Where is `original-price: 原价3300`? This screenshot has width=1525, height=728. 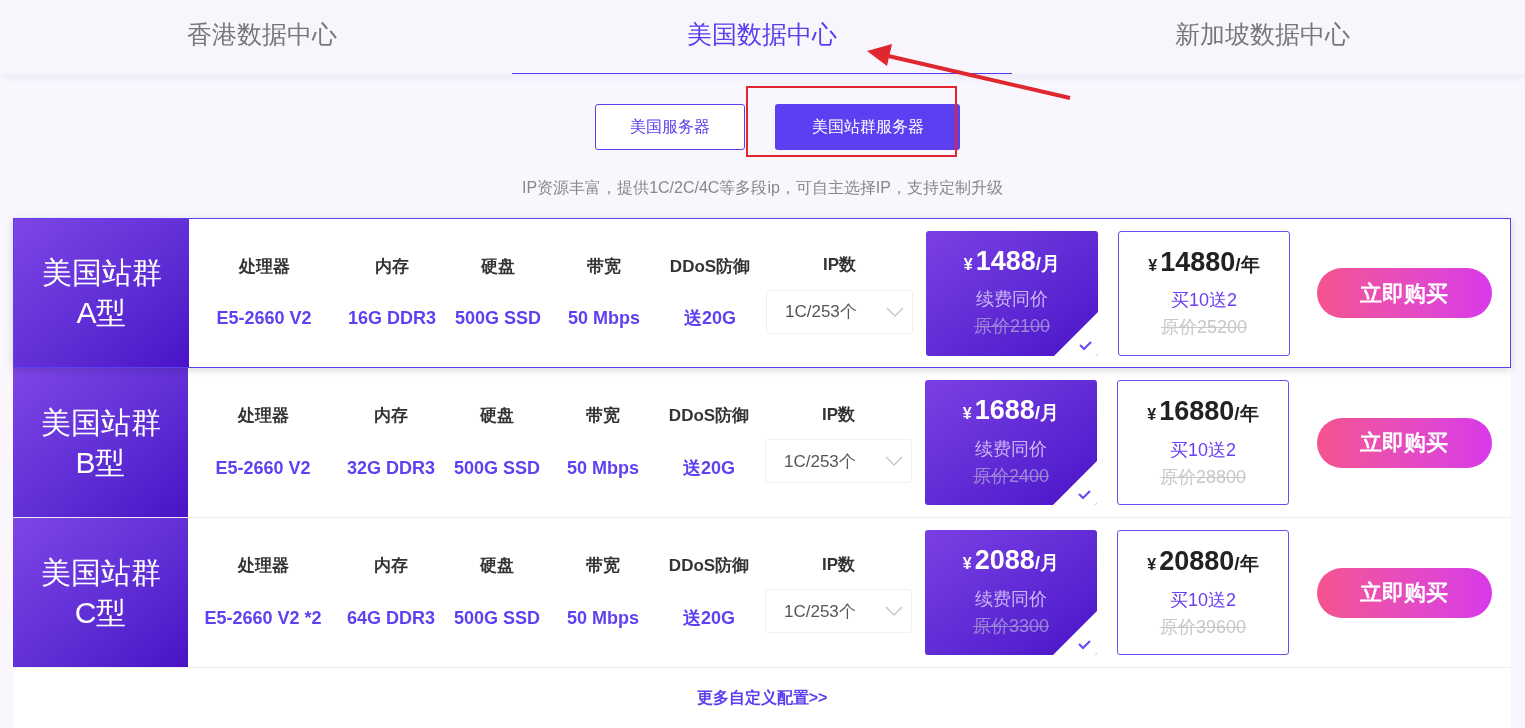
original-price: 原价3300 is located at coordinates (1010, 626).